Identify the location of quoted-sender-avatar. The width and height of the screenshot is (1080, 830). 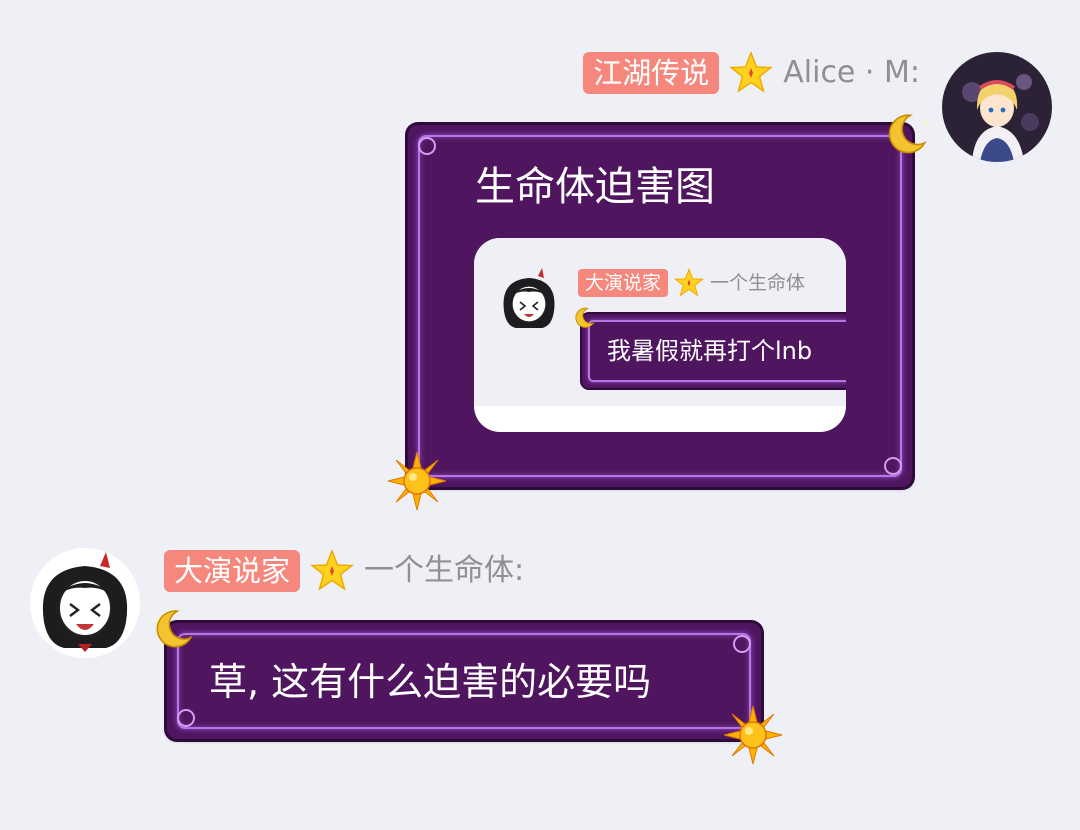
(529, 301).